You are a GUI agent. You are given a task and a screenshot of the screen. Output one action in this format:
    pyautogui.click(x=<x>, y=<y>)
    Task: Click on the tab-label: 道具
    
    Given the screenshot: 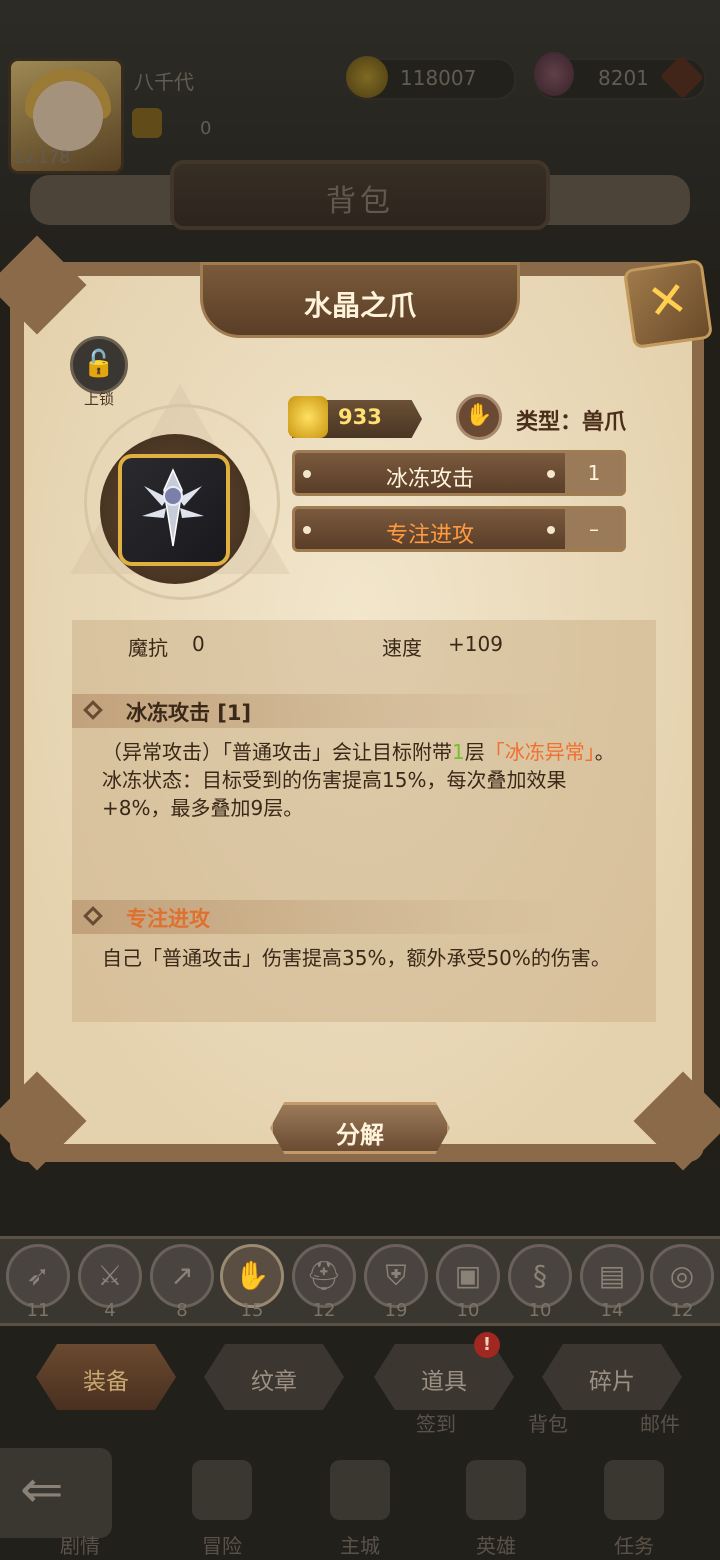 What is the action you would take?
    pyautogui.click(x=444, y=1382)
    